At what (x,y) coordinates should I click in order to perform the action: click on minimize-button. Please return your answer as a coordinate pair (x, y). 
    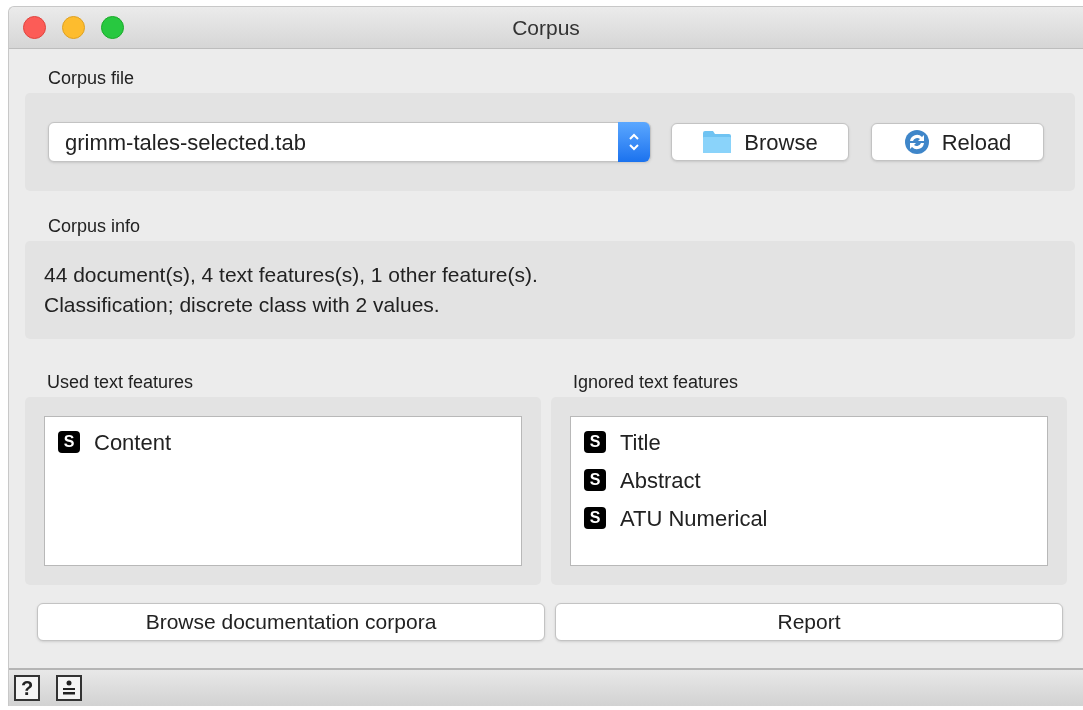
    Looking at the image, I should click on (73, 27).